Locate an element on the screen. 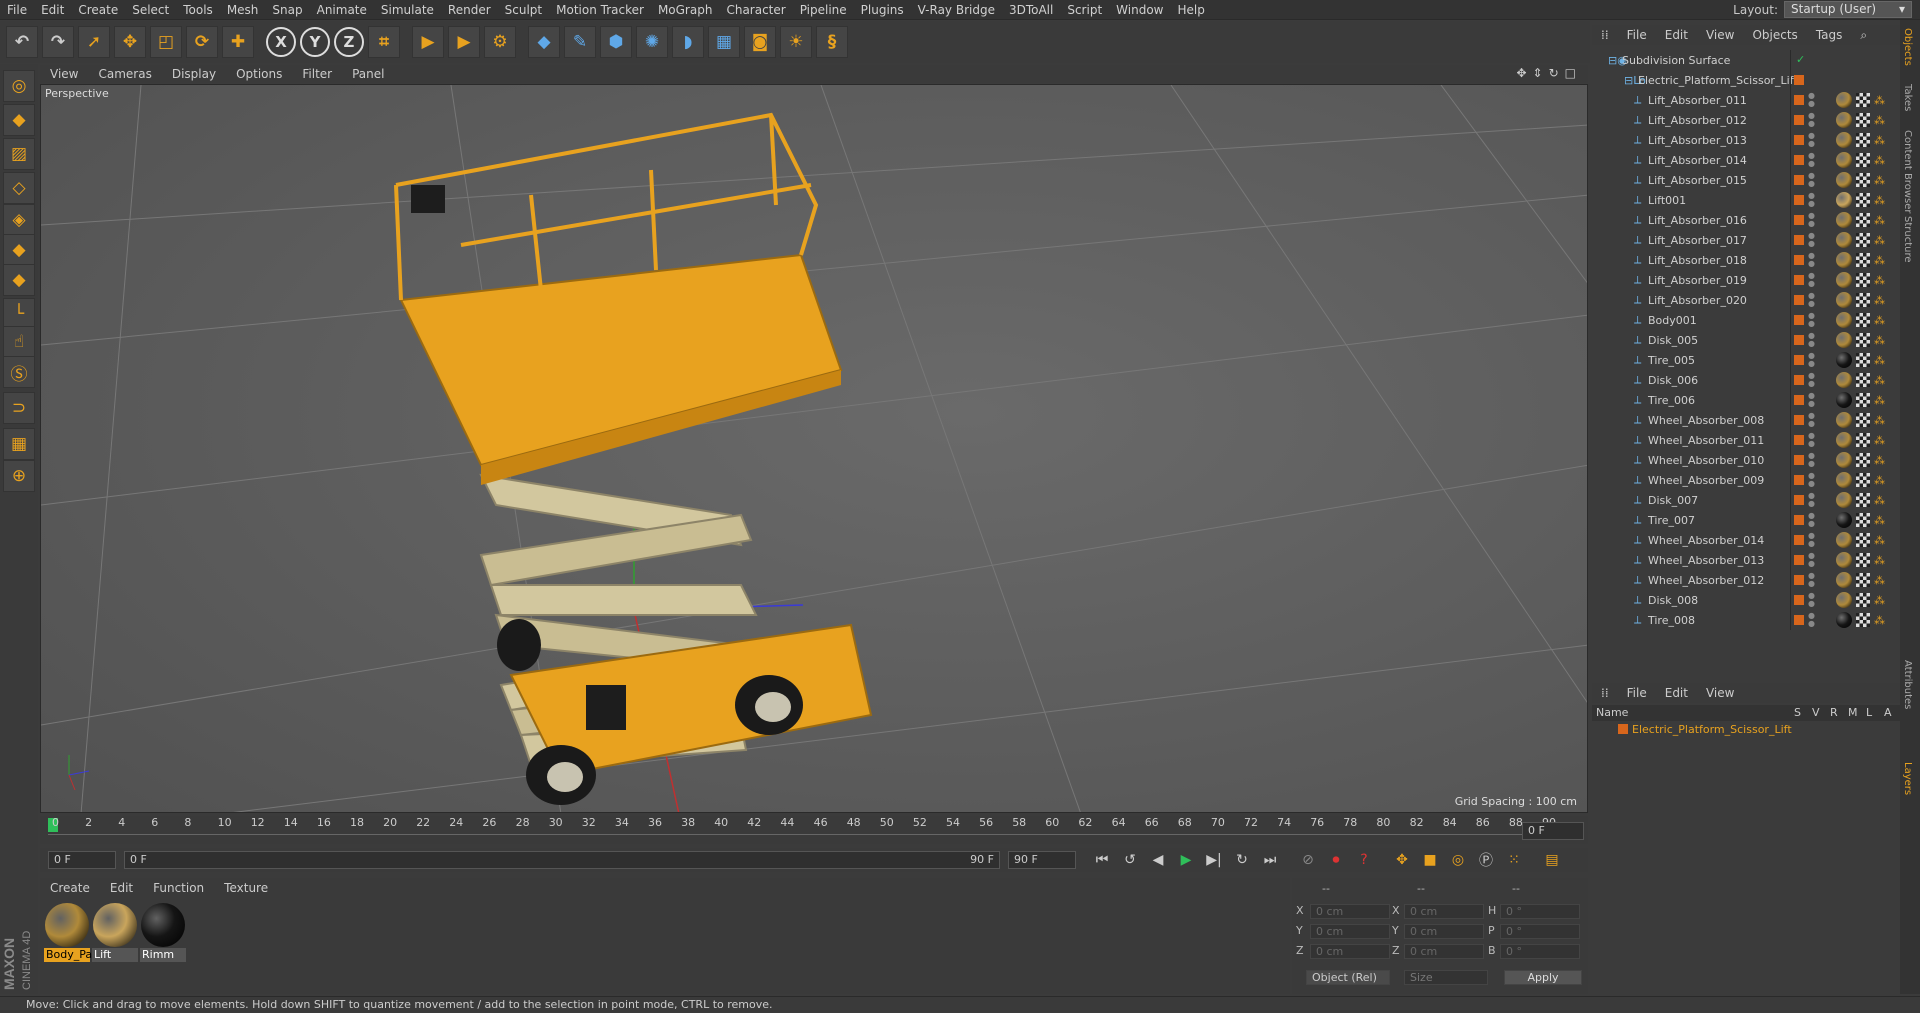 This screenshot has width=1920, height=1013. menu-pipeline: Pipeline is located at coordinates (823, 10).